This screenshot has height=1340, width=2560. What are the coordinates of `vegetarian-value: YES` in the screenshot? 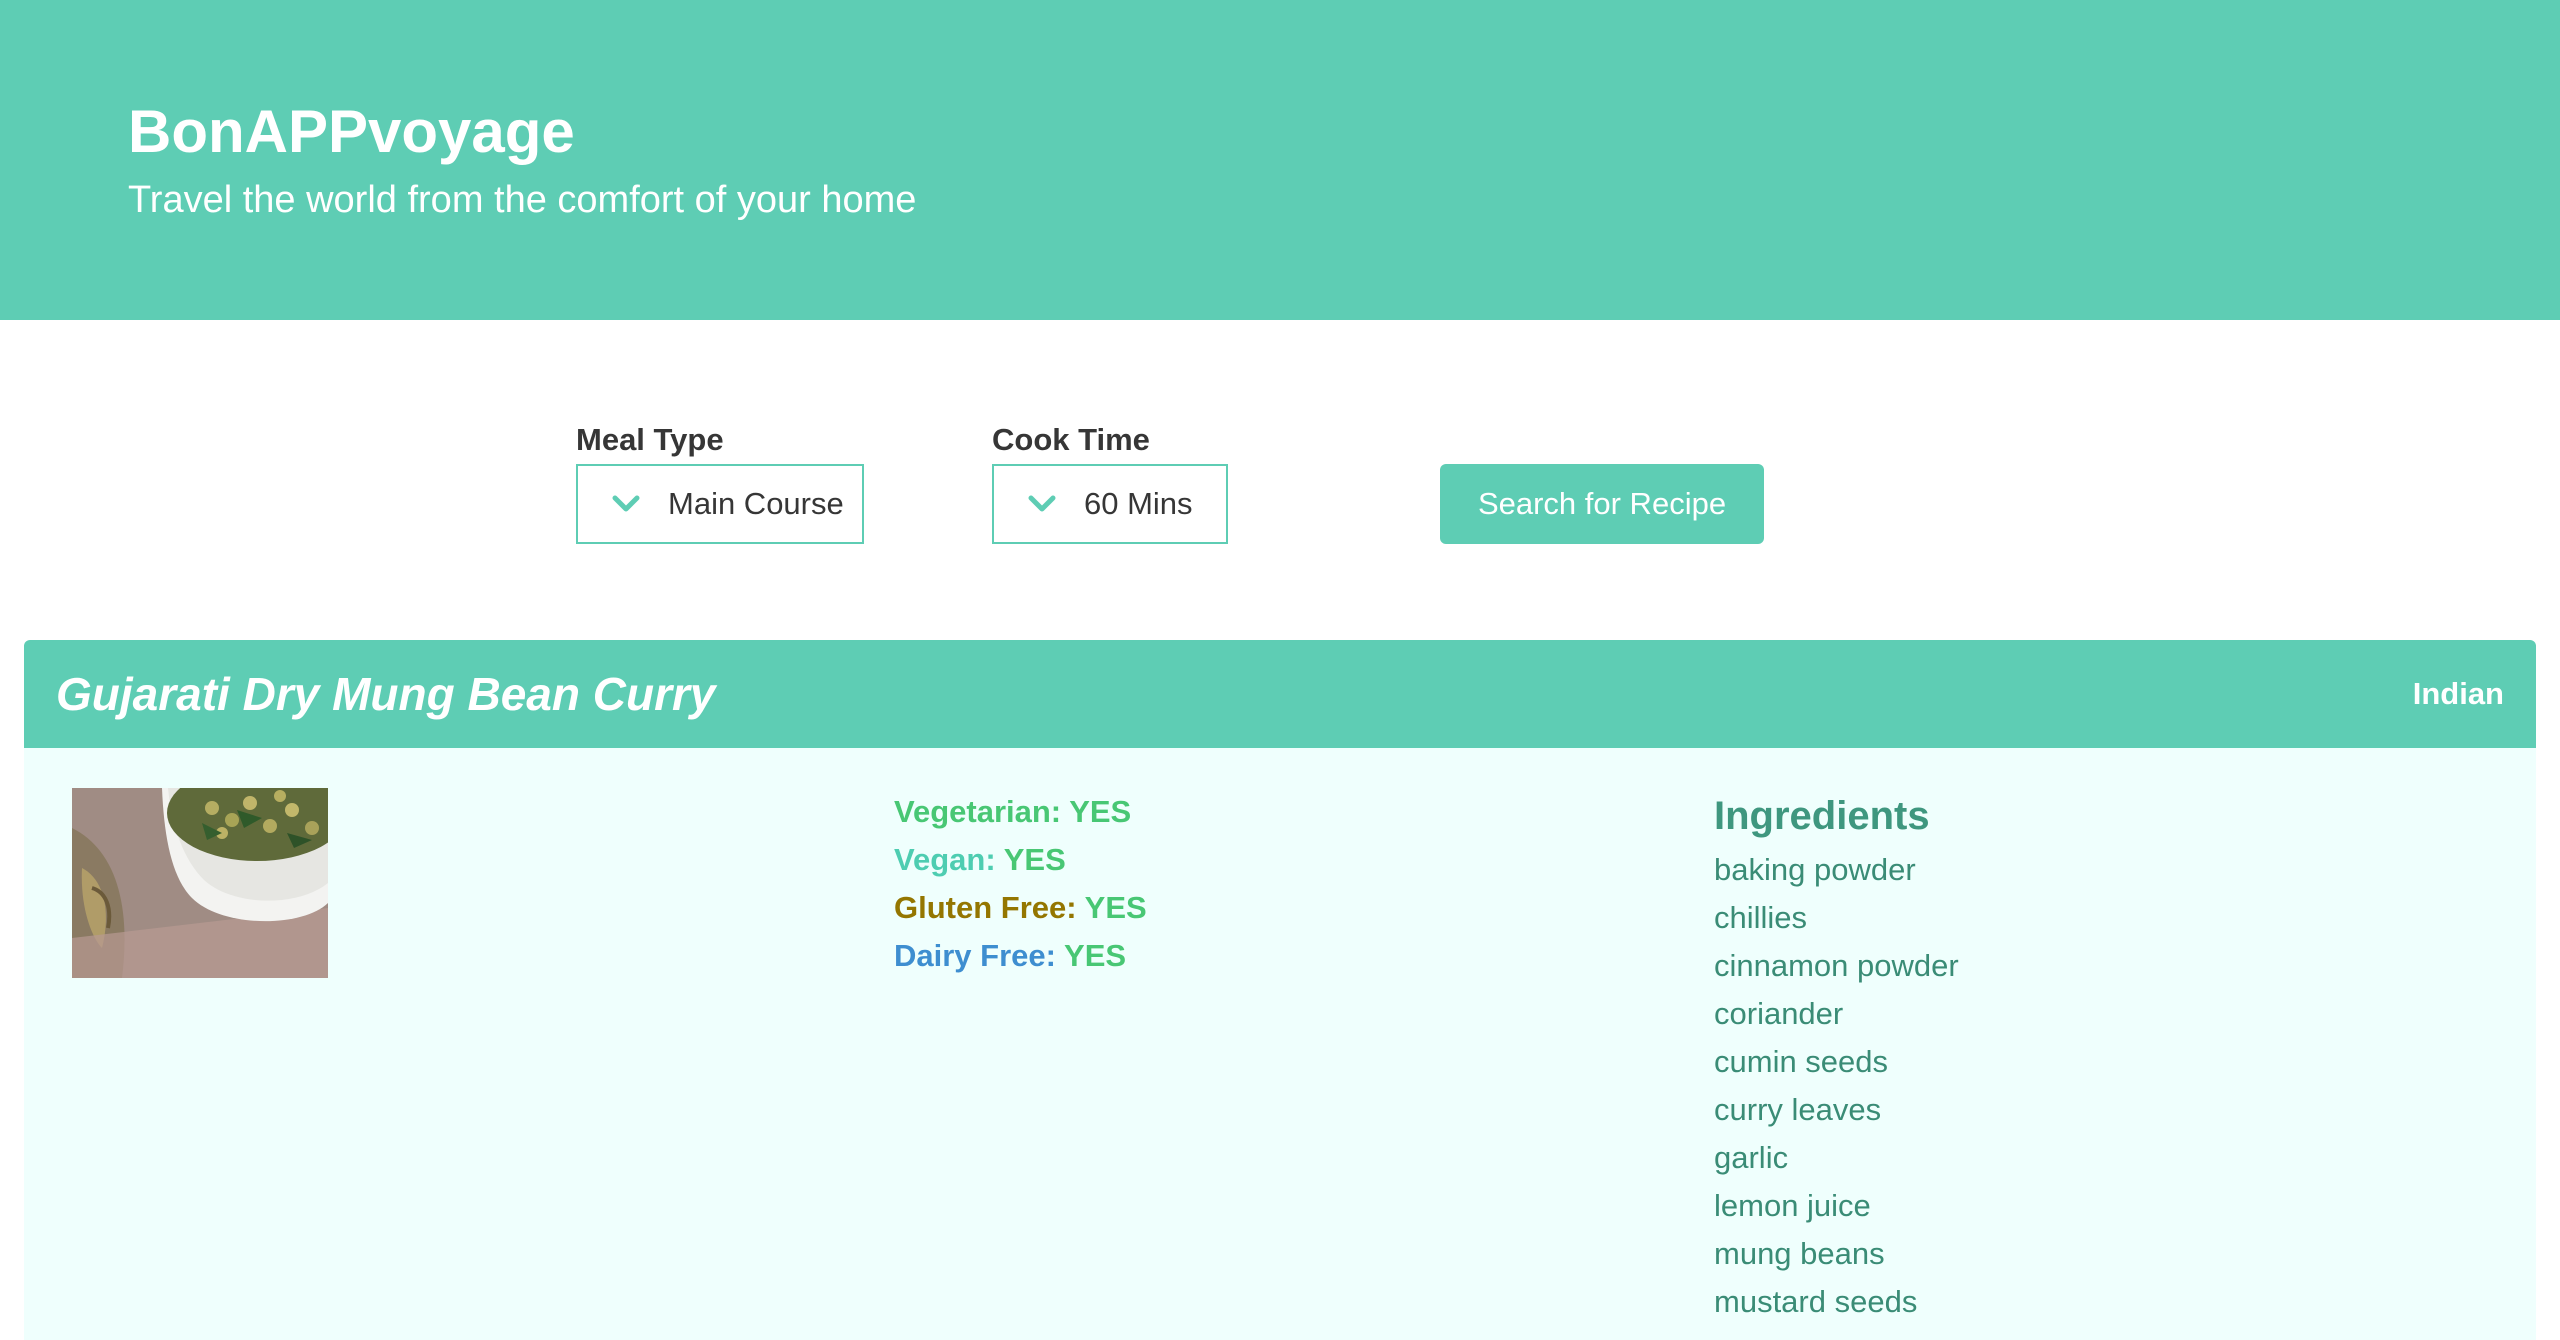 It's located at (1100, 811).